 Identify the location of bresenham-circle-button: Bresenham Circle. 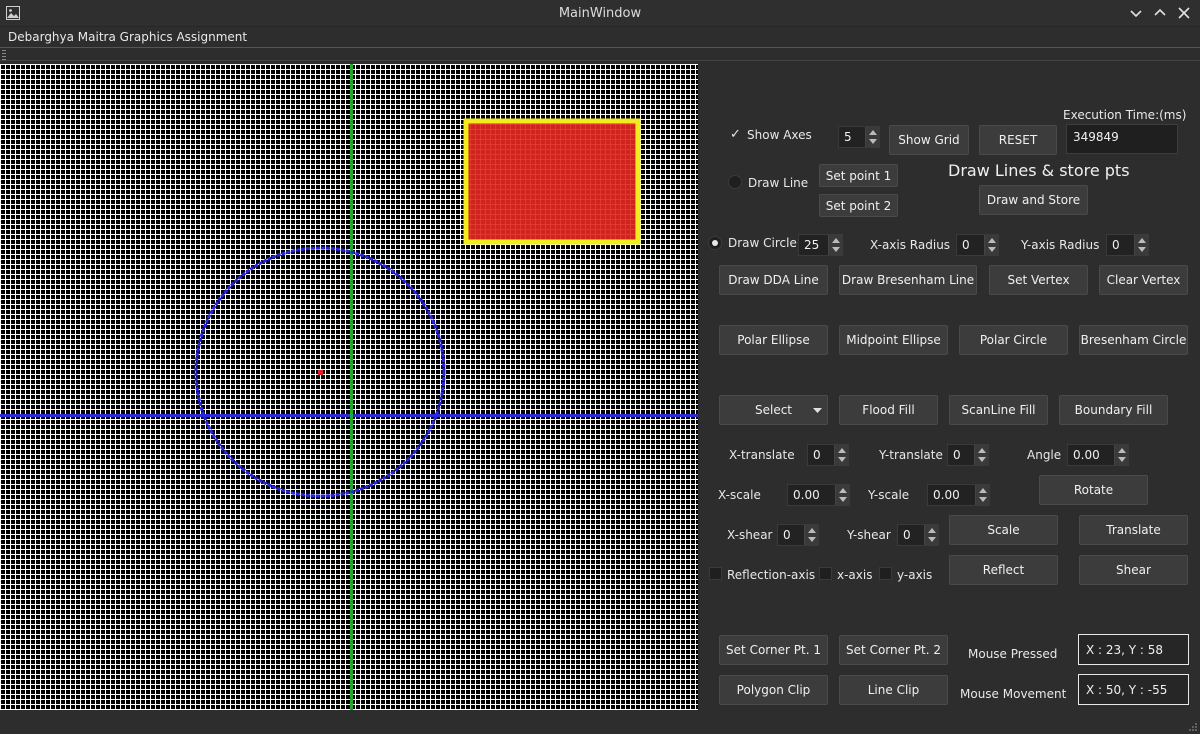
(1133, 340).